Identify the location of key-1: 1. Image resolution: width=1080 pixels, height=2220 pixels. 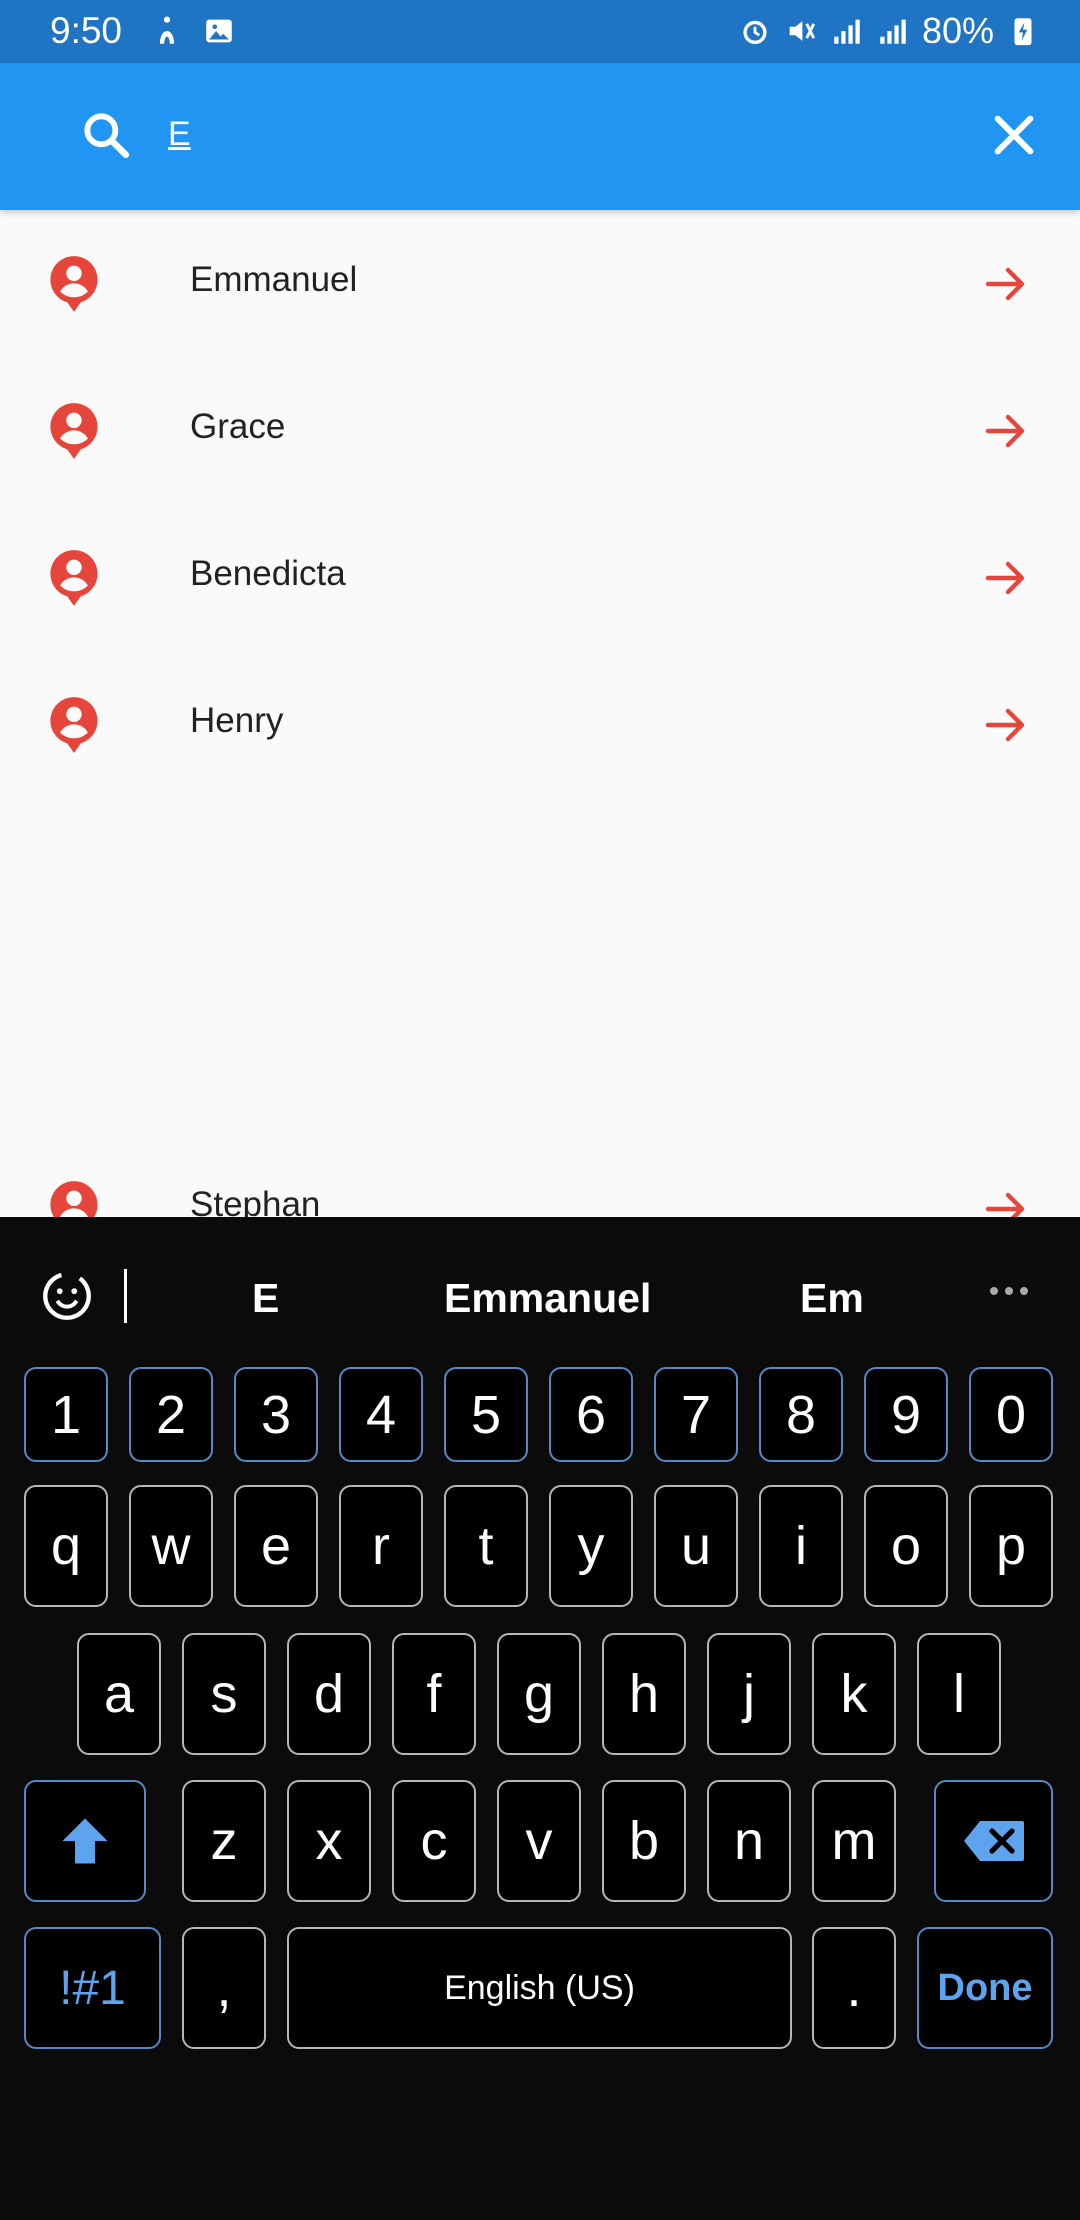
(66, 1414).